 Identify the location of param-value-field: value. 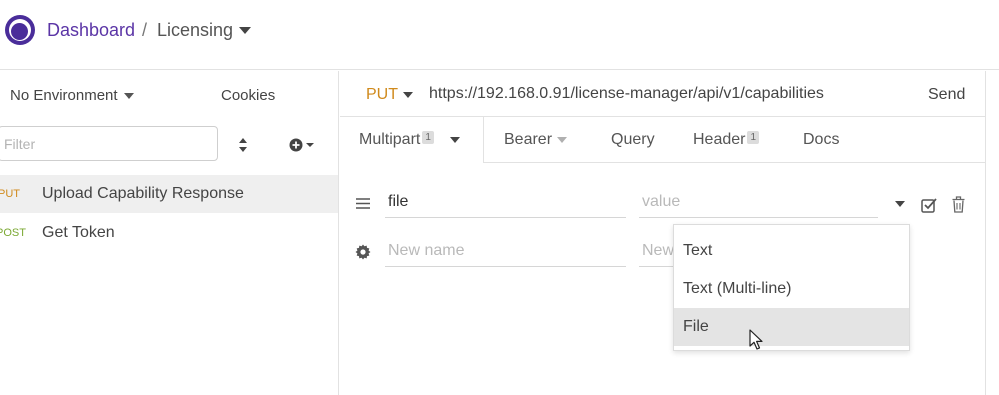
(758, 203).